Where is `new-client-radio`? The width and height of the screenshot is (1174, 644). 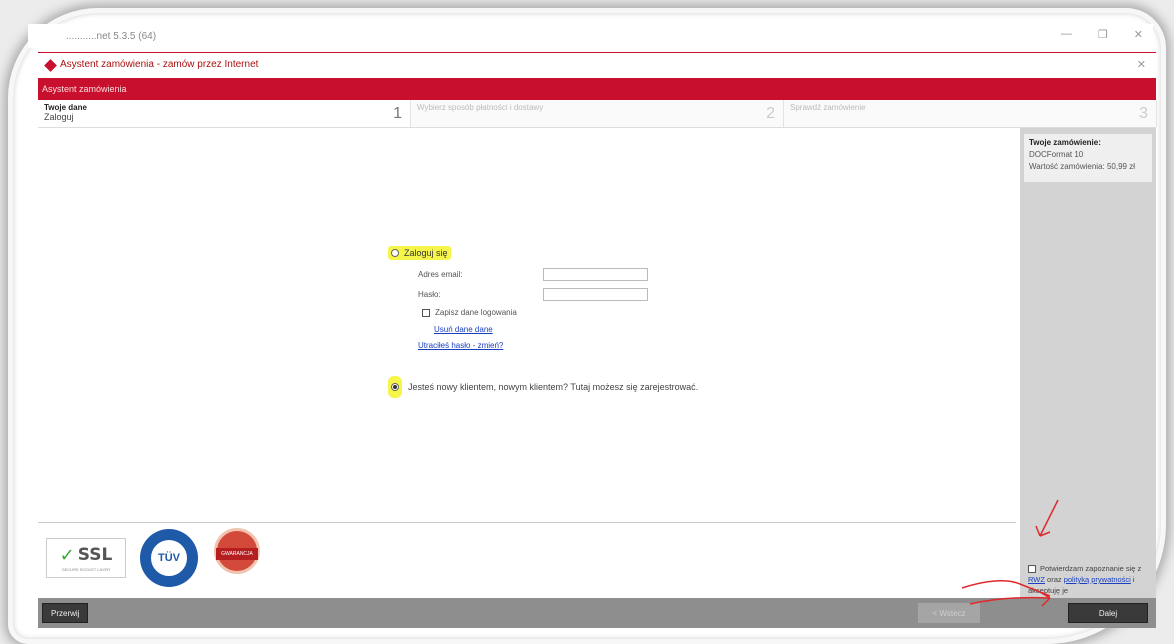 new-client-radio is located at coordinates (395, 387).